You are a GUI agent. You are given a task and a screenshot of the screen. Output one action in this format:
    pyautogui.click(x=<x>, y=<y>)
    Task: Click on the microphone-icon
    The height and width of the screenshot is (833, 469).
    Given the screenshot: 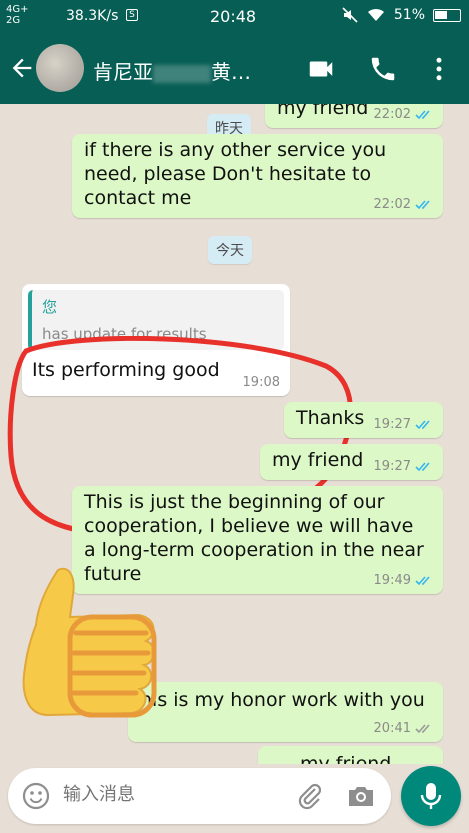 What is the action you would take?
    pyautogui.click(x=431, y=796)
    